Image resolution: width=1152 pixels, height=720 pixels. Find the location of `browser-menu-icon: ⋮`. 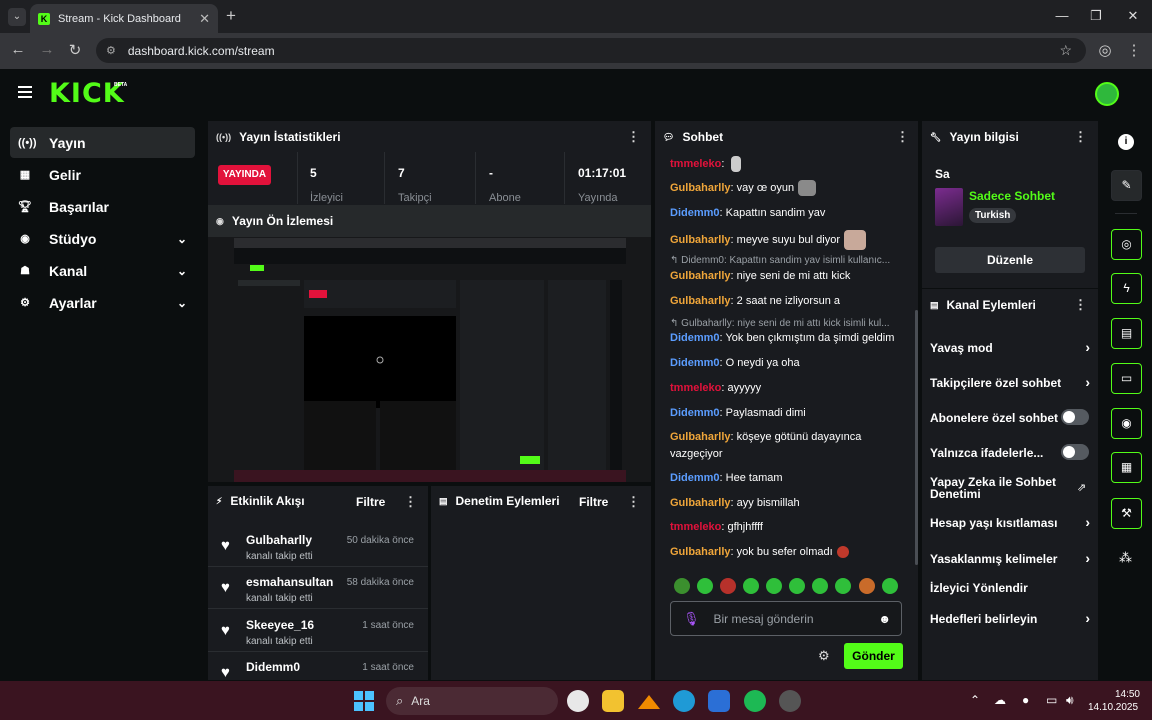

browser-menu-icon: ⋮ is located at coordinates (1134, 50).